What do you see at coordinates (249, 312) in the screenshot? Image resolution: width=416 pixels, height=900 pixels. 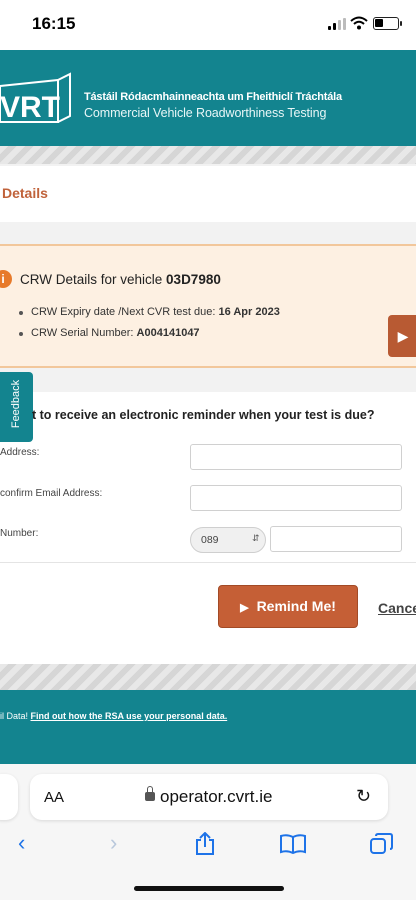 I see `expiry-value: 16 Apr 2023` at bounding box center [249, 312].